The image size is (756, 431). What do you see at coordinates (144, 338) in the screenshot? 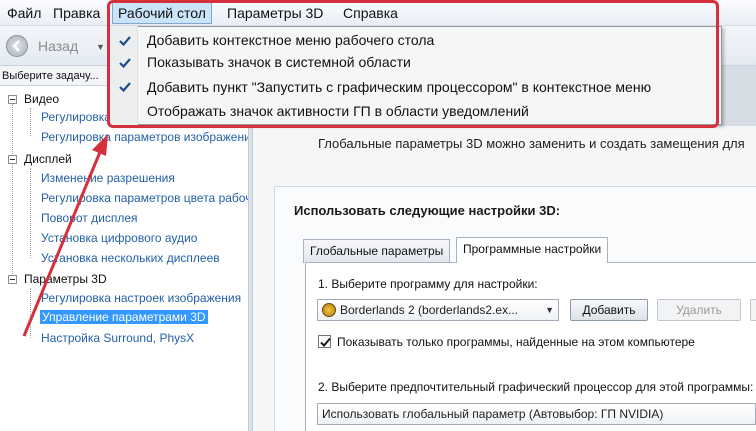
I see `tree-item-surround-physx: Настройка Surround, PhysX` at bounding box center [144, 338].